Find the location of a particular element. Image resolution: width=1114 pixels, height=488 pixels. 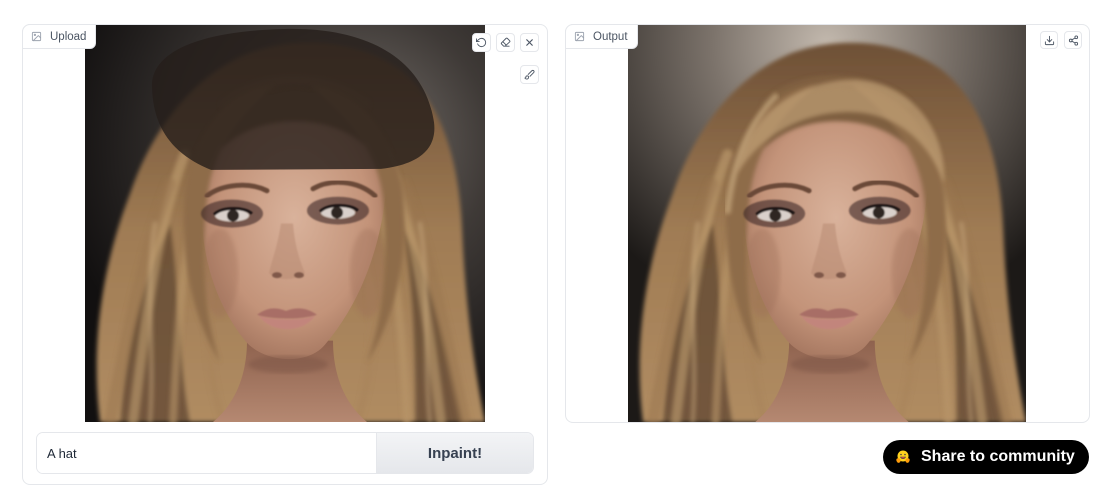

brush-button is located at coordinates (529, 74).